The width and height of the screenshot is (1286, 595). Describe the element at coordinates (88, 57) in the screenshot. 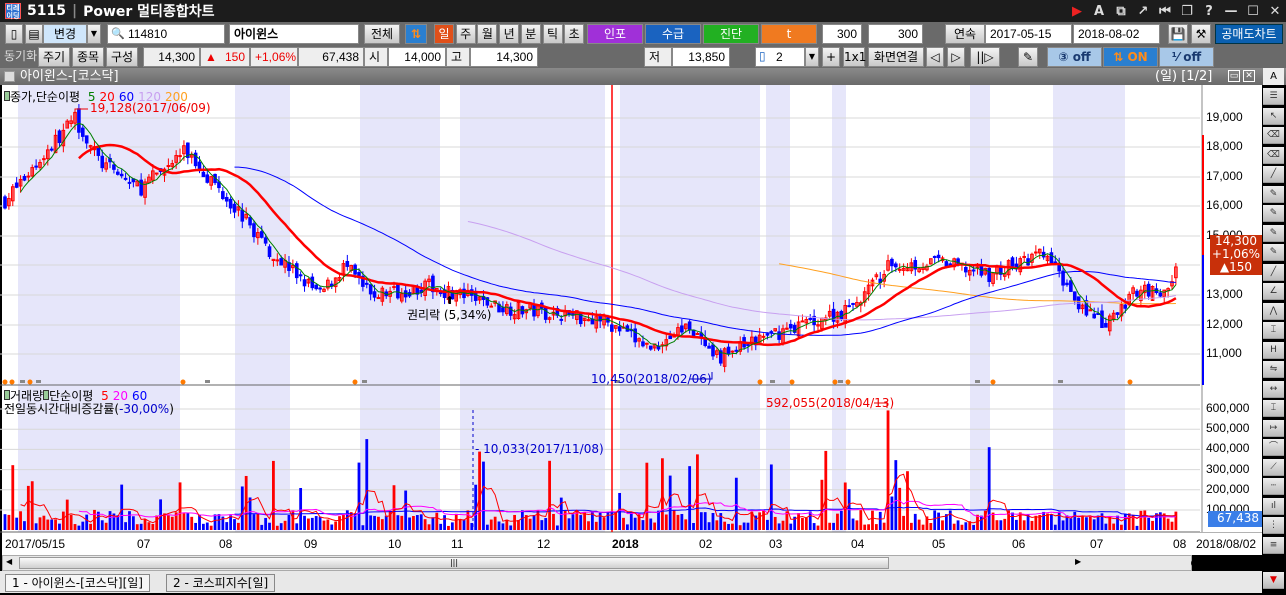

I see `sync-item-button: 종목` at that location.